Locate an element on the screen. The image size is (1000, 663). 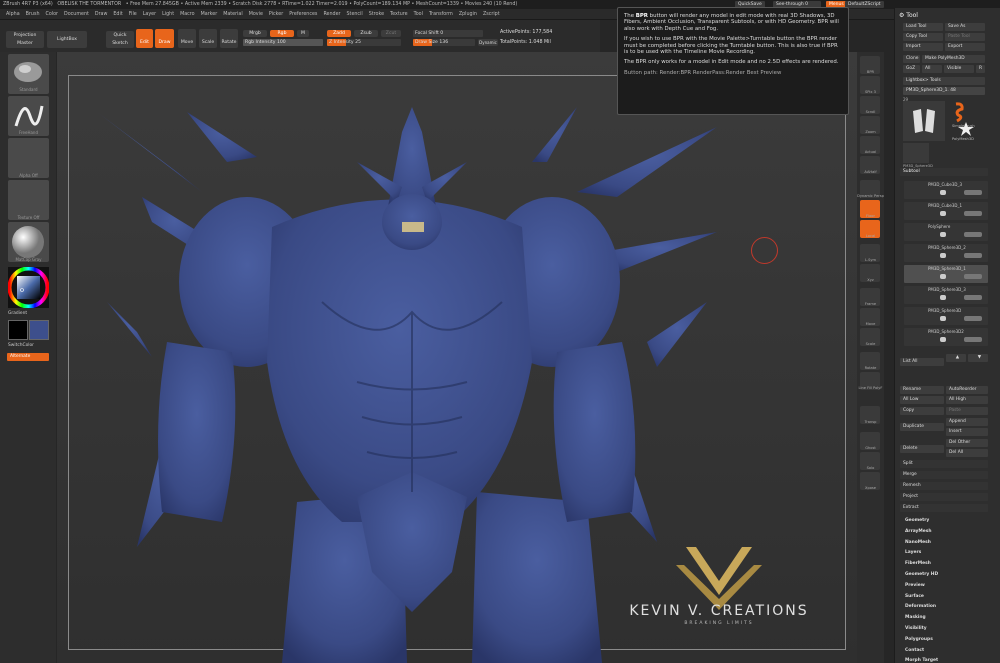
subtool-row: PM3D_Cube3D_1 is located at coordinates (946, 211).